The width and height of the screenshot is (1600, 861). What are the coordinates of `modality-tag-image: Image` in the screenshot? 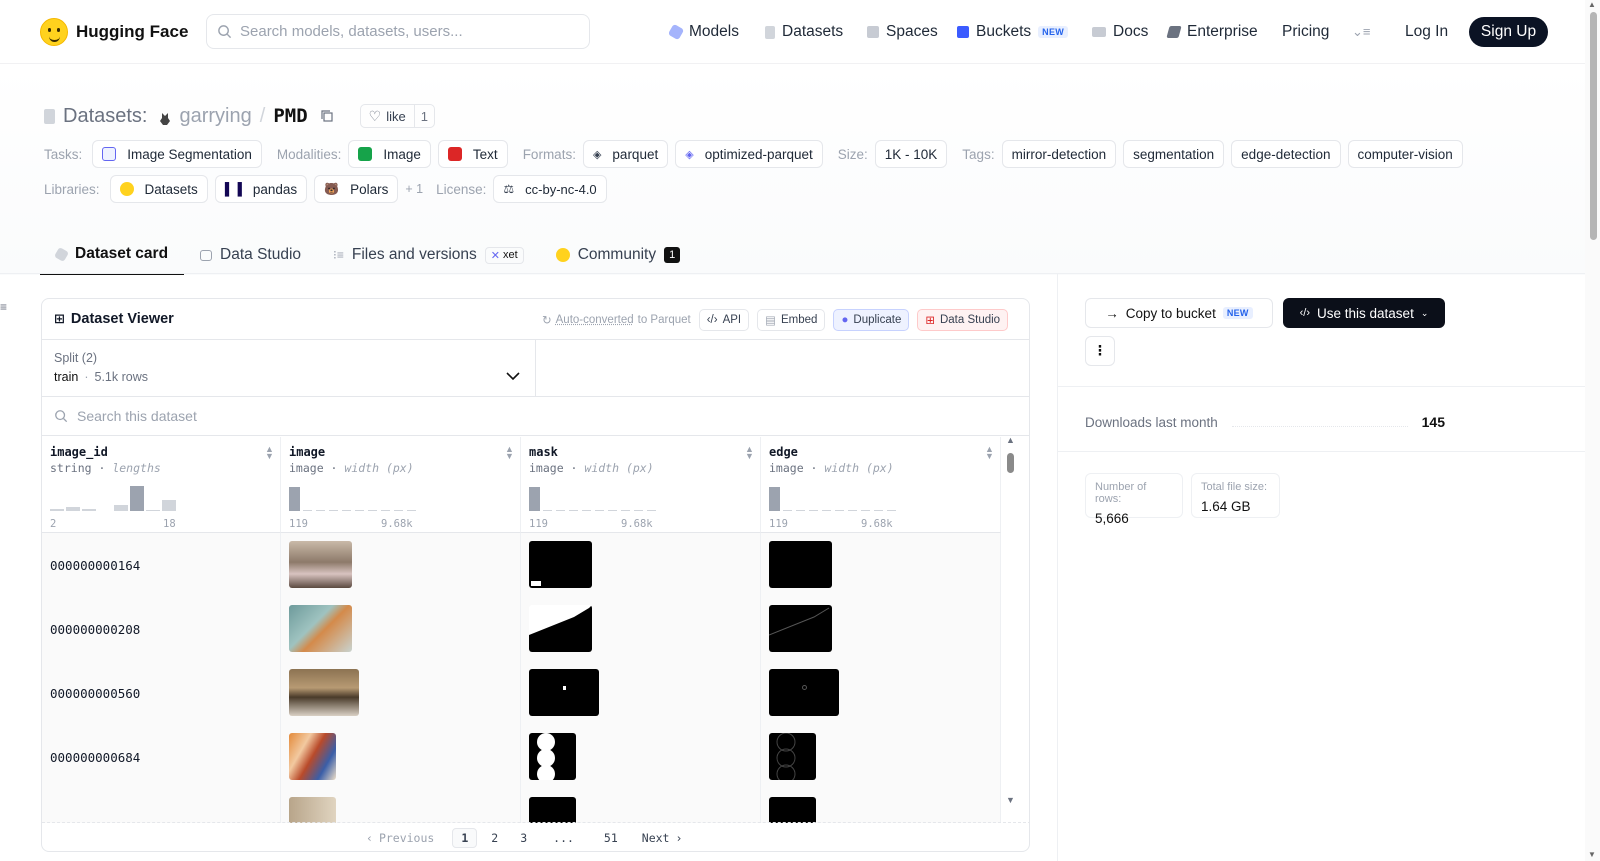 It's located at (389, 154).